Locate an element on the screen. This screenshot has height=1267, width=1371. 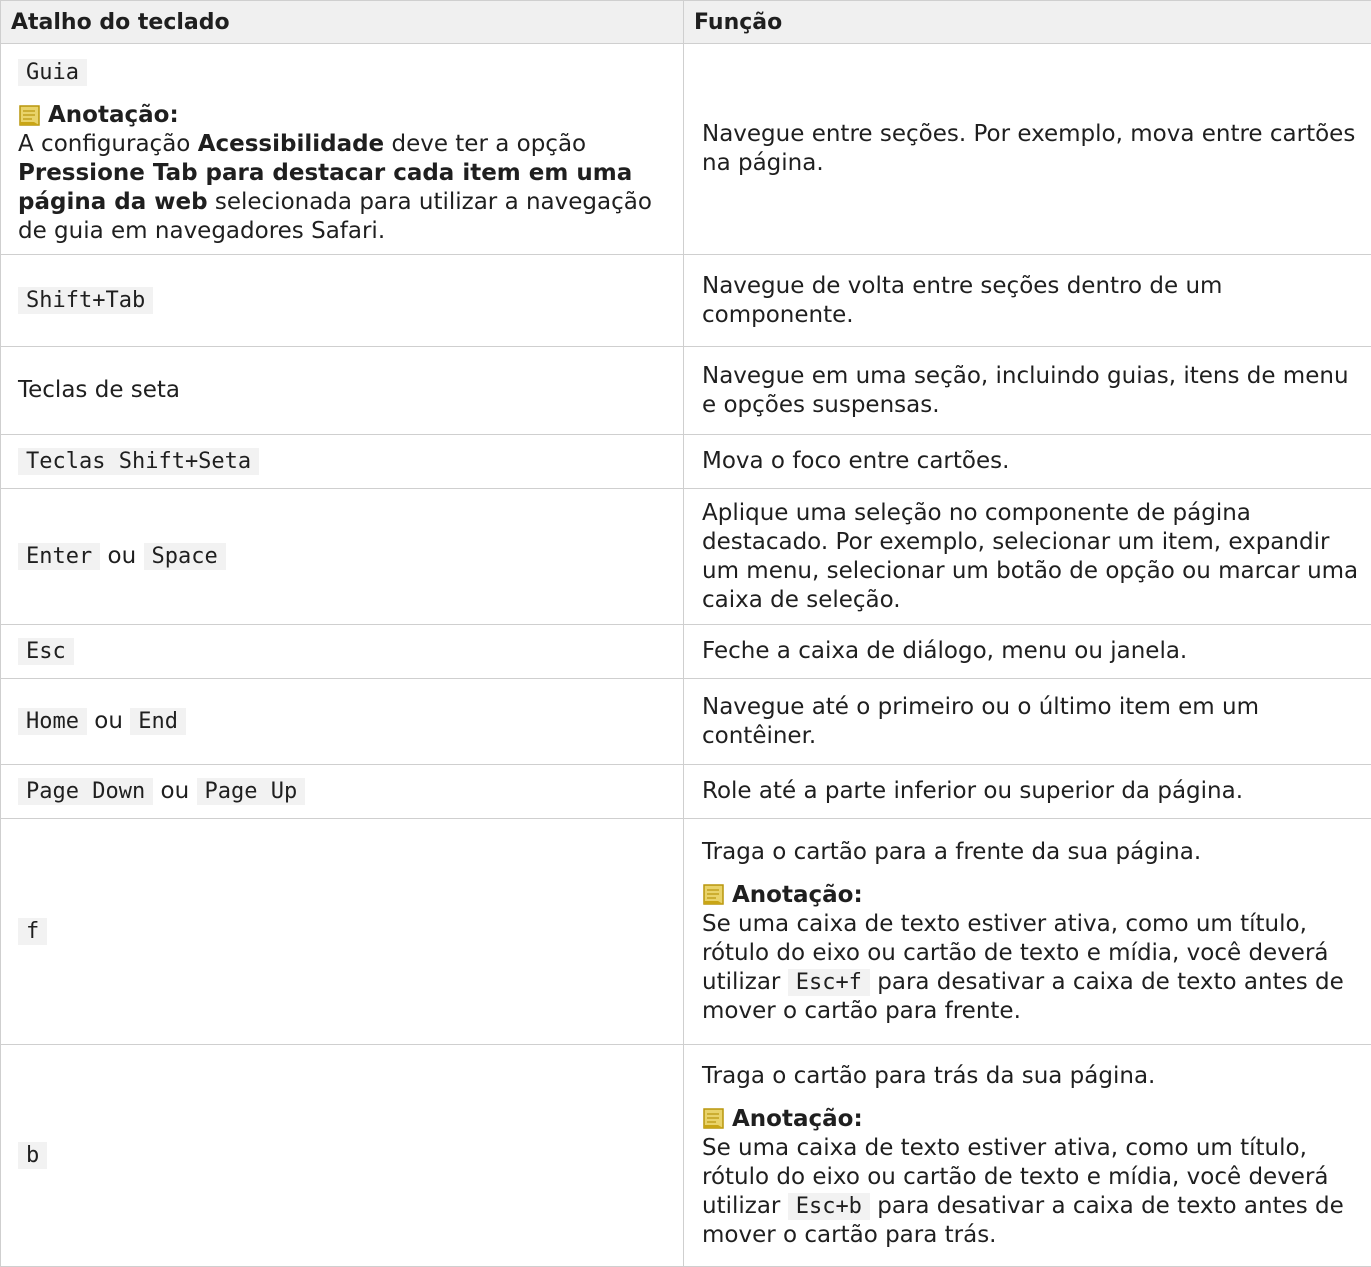
key-code: Home is located at coordinates (52, 721).